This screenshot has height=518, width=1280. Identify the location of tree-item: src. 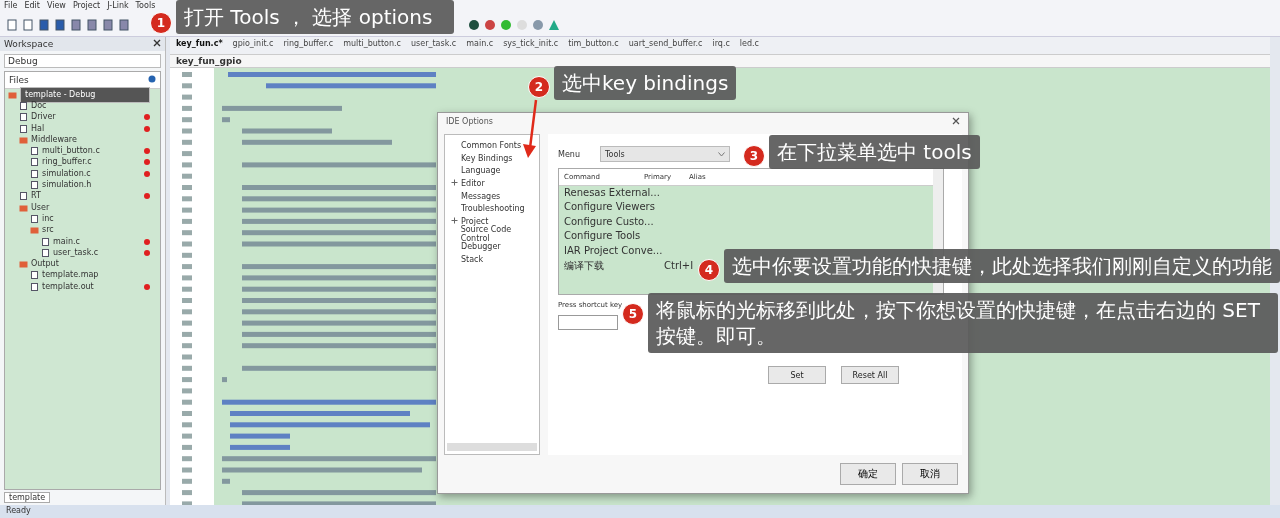
(48, 230).